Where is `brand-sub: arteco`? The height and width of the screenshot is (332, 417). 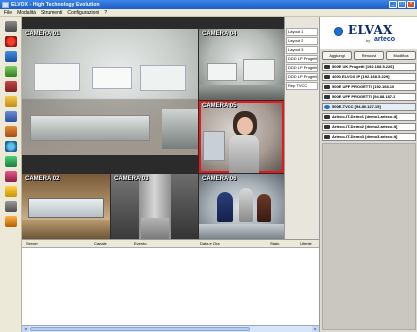
brand-sub: arteco is located at coordinates (385, 39).